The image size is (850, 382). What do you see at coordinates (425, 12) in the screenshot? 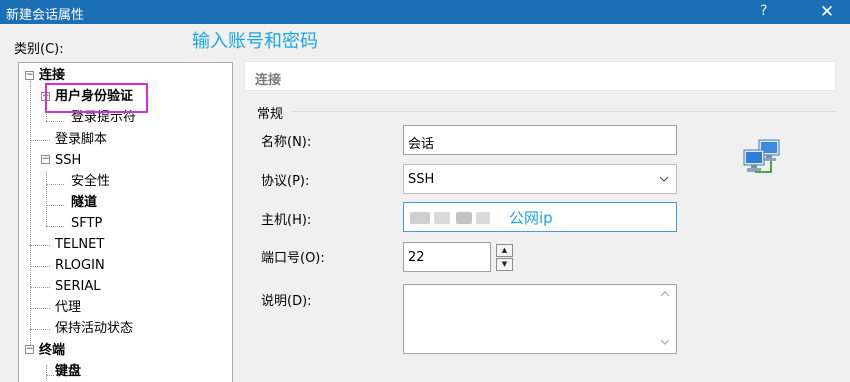
I see `title-bar: 新建会话属性 ? ✕` at bounding box center [425, 12].